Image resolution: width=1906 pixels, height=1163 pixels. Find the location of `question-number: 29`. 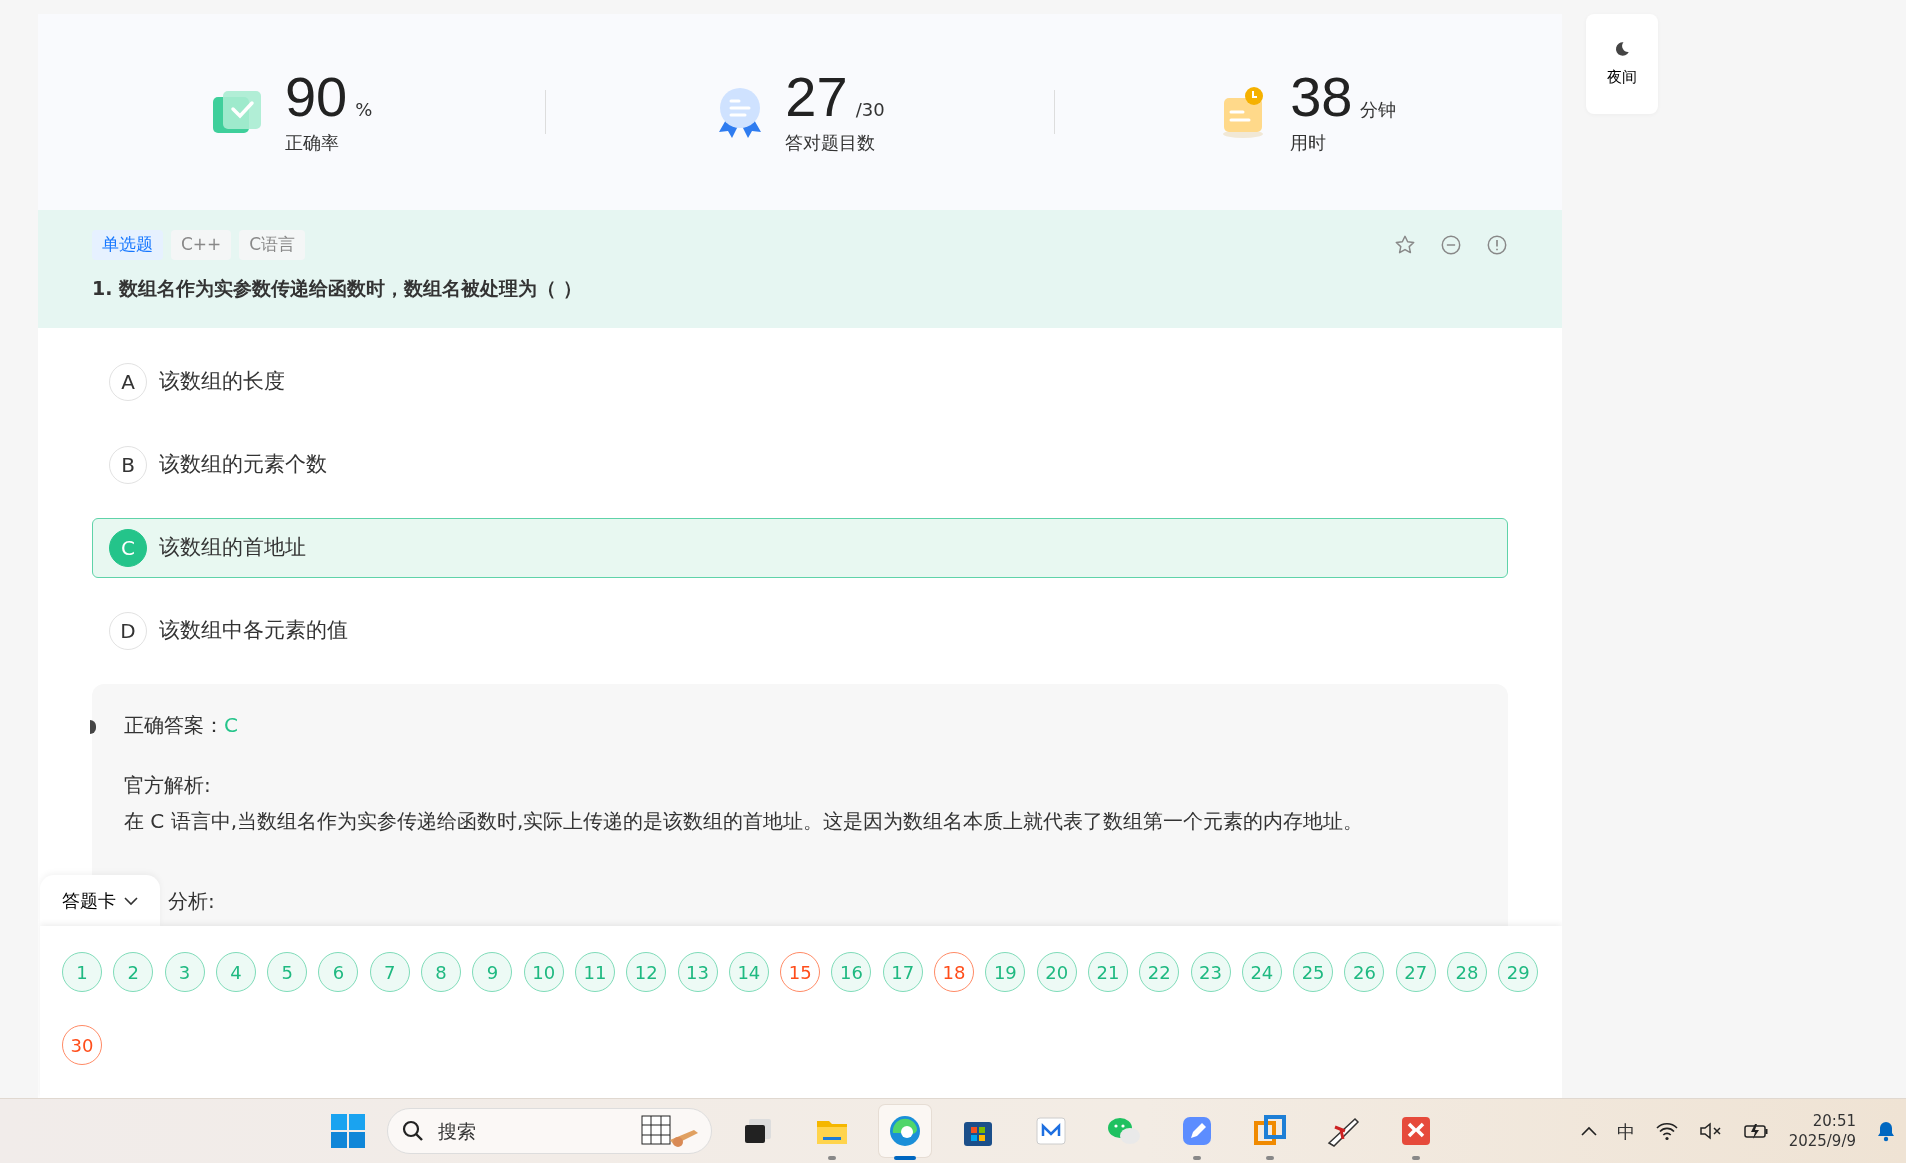

question-number: 29 is located at coordinates (1518, 972).